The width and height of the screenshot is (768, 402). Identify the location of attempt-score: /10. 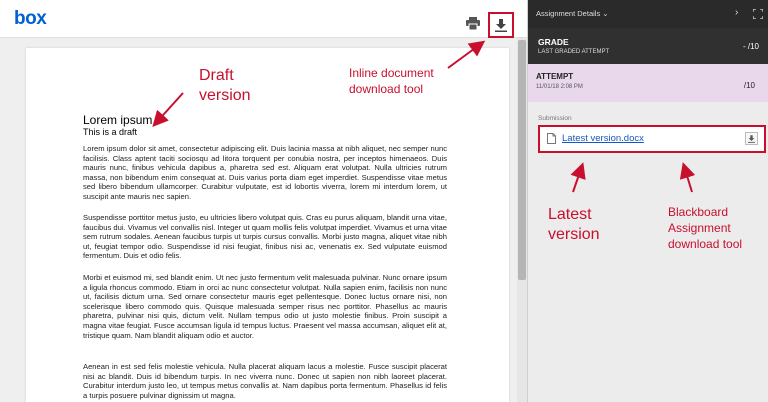
(749, 85).